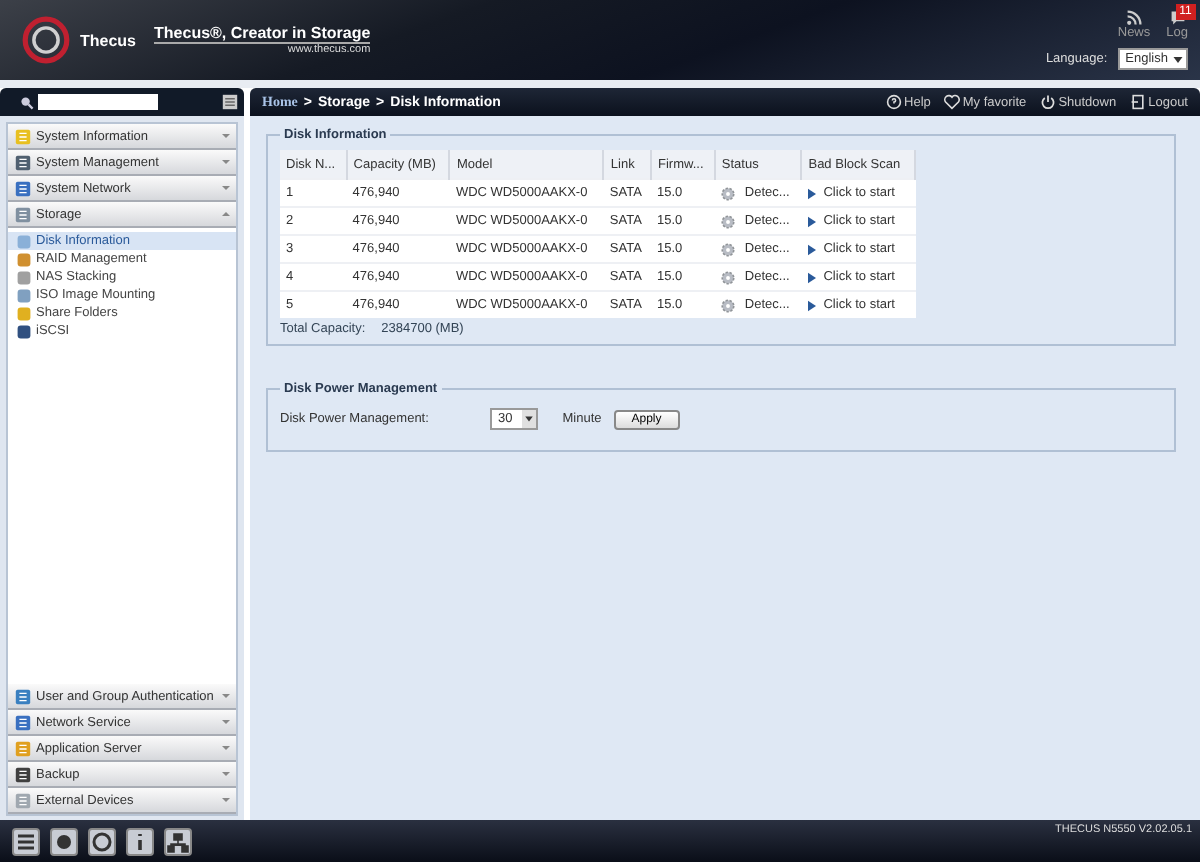  What do you see at coordinates (1138, 102) in the screenshot?
I see `logout-icon` at bounding box center [1138, 102].